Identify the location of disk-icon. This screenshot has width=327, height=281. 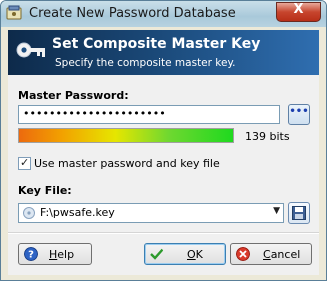
(29, 213).